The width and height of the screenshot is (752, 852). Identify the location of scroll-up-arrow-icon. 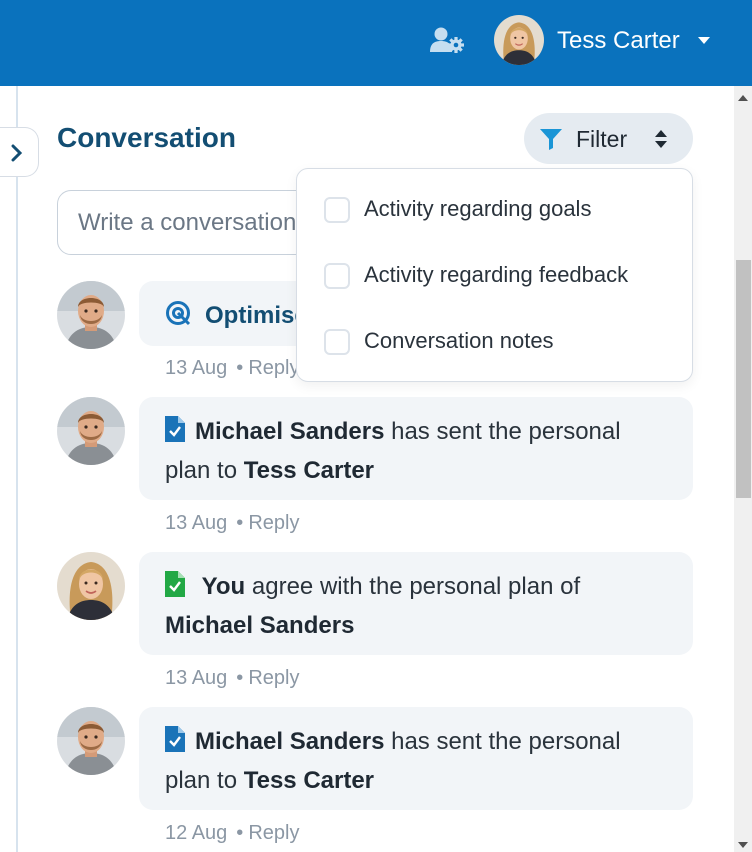
(743, 98).